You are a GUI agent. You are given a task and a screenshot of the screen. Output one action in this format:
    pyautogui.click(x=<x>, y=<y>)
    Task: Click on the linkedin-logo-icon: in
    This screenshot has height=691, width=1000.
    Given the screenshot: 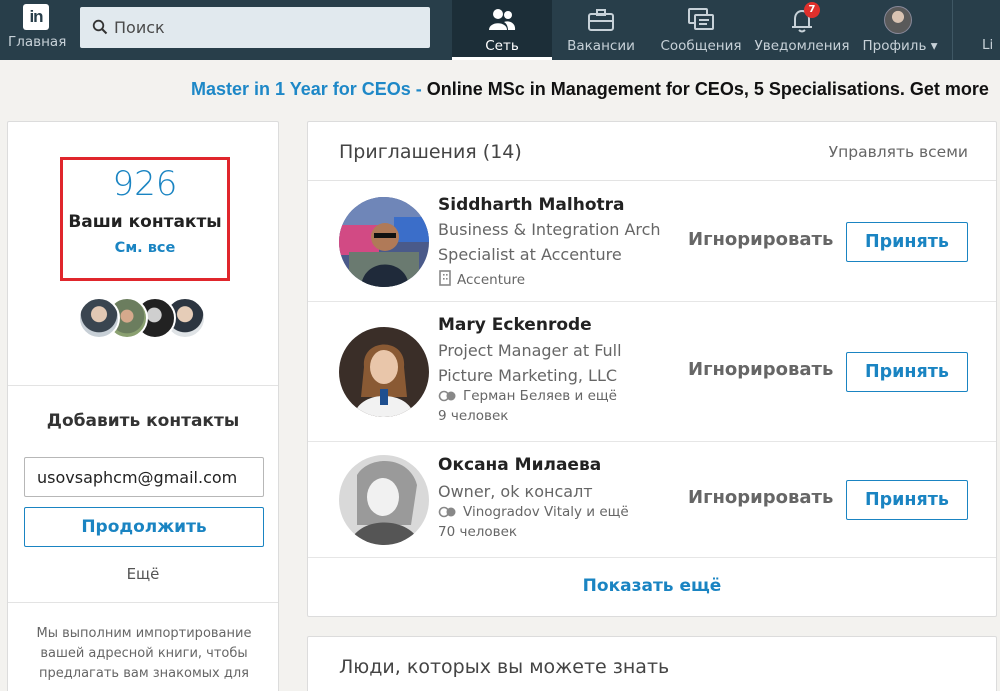 What is the action you would take?
    pyautogui.click(x=36, y=17)
    